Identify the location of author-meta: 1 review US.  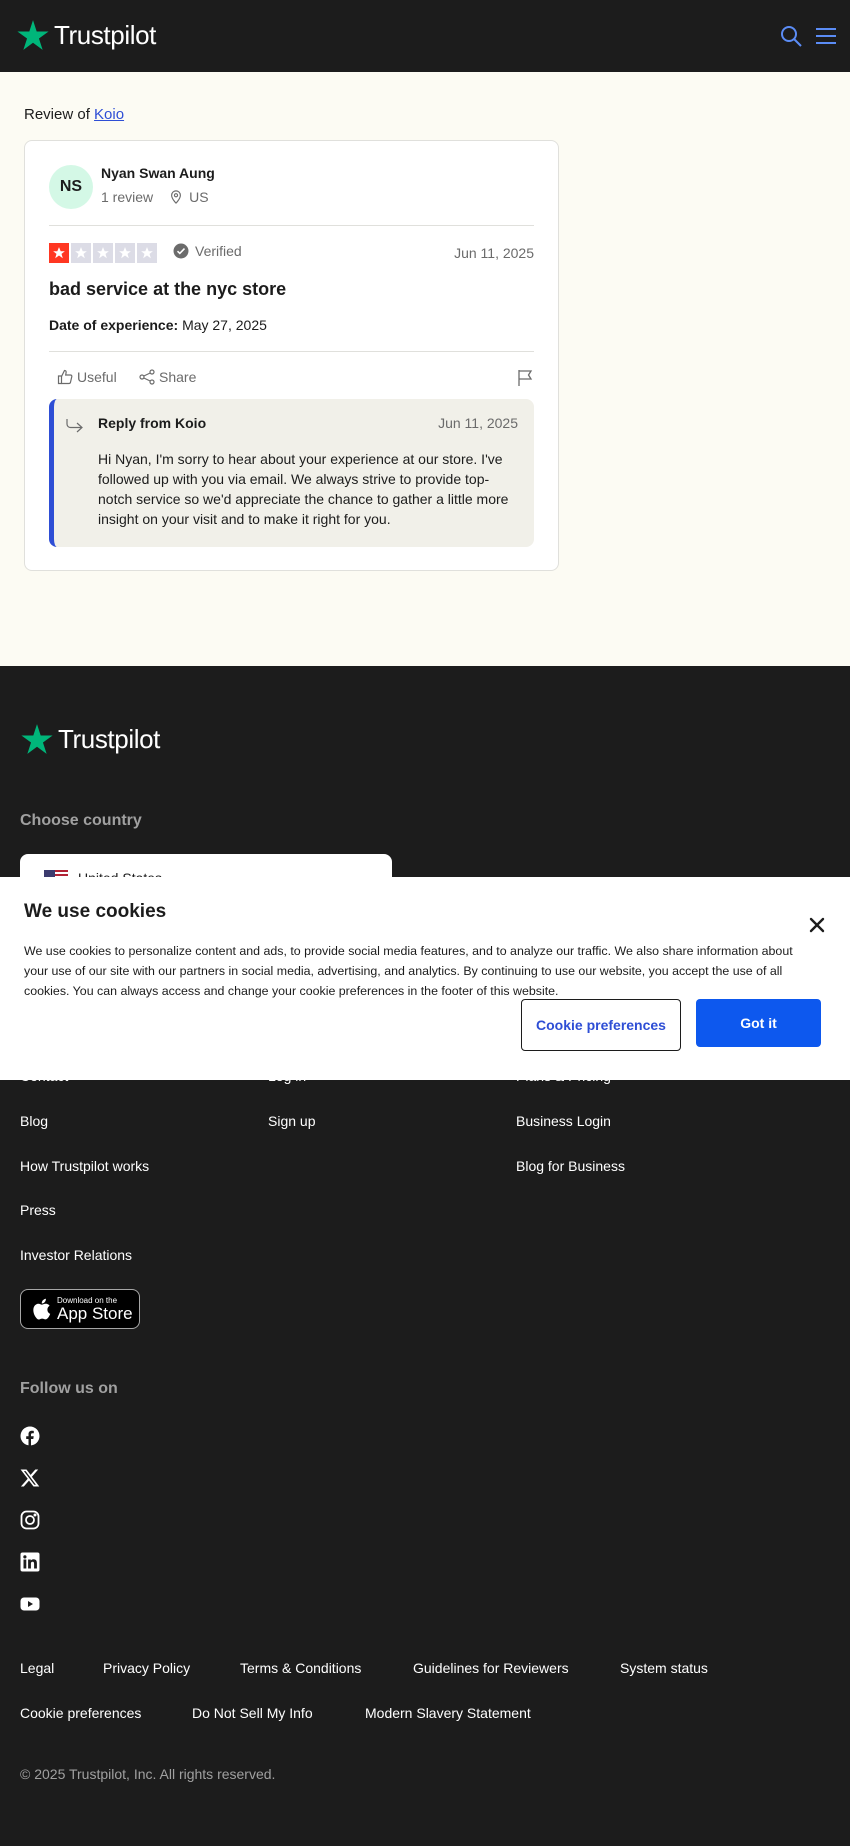
(155, 197).